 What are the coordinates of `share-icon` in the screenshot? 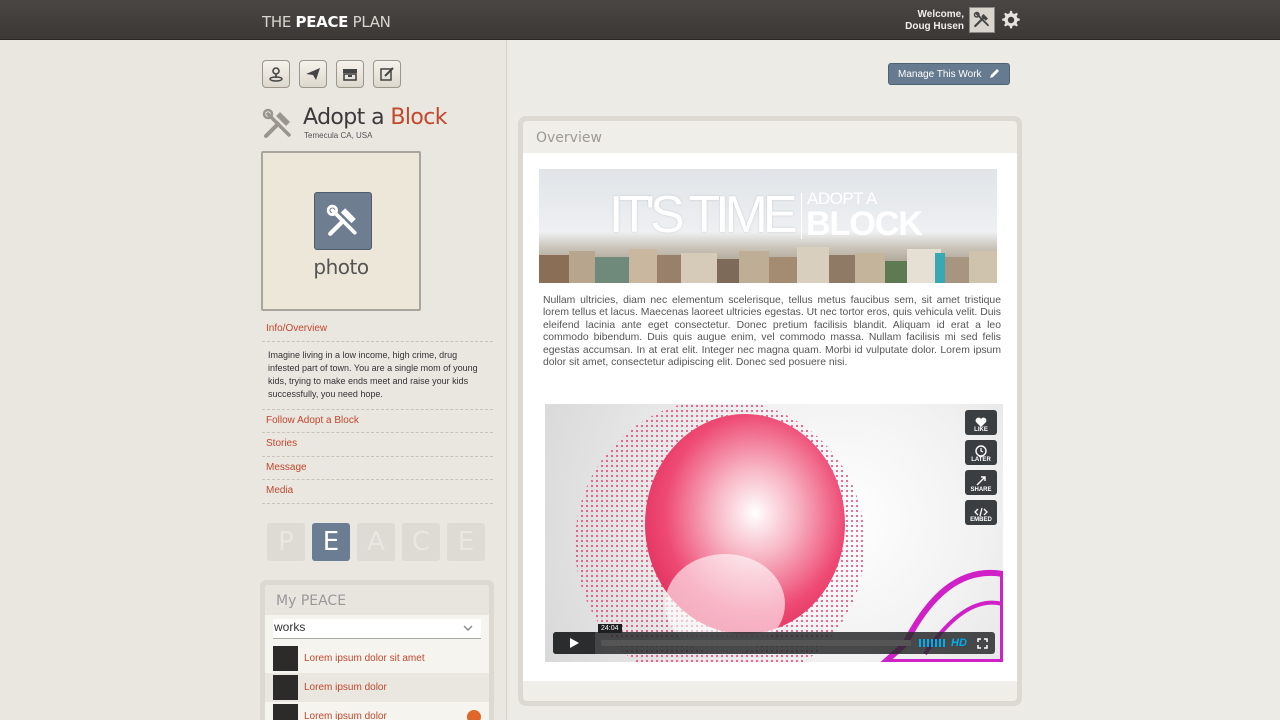 It's located at (981, 481).